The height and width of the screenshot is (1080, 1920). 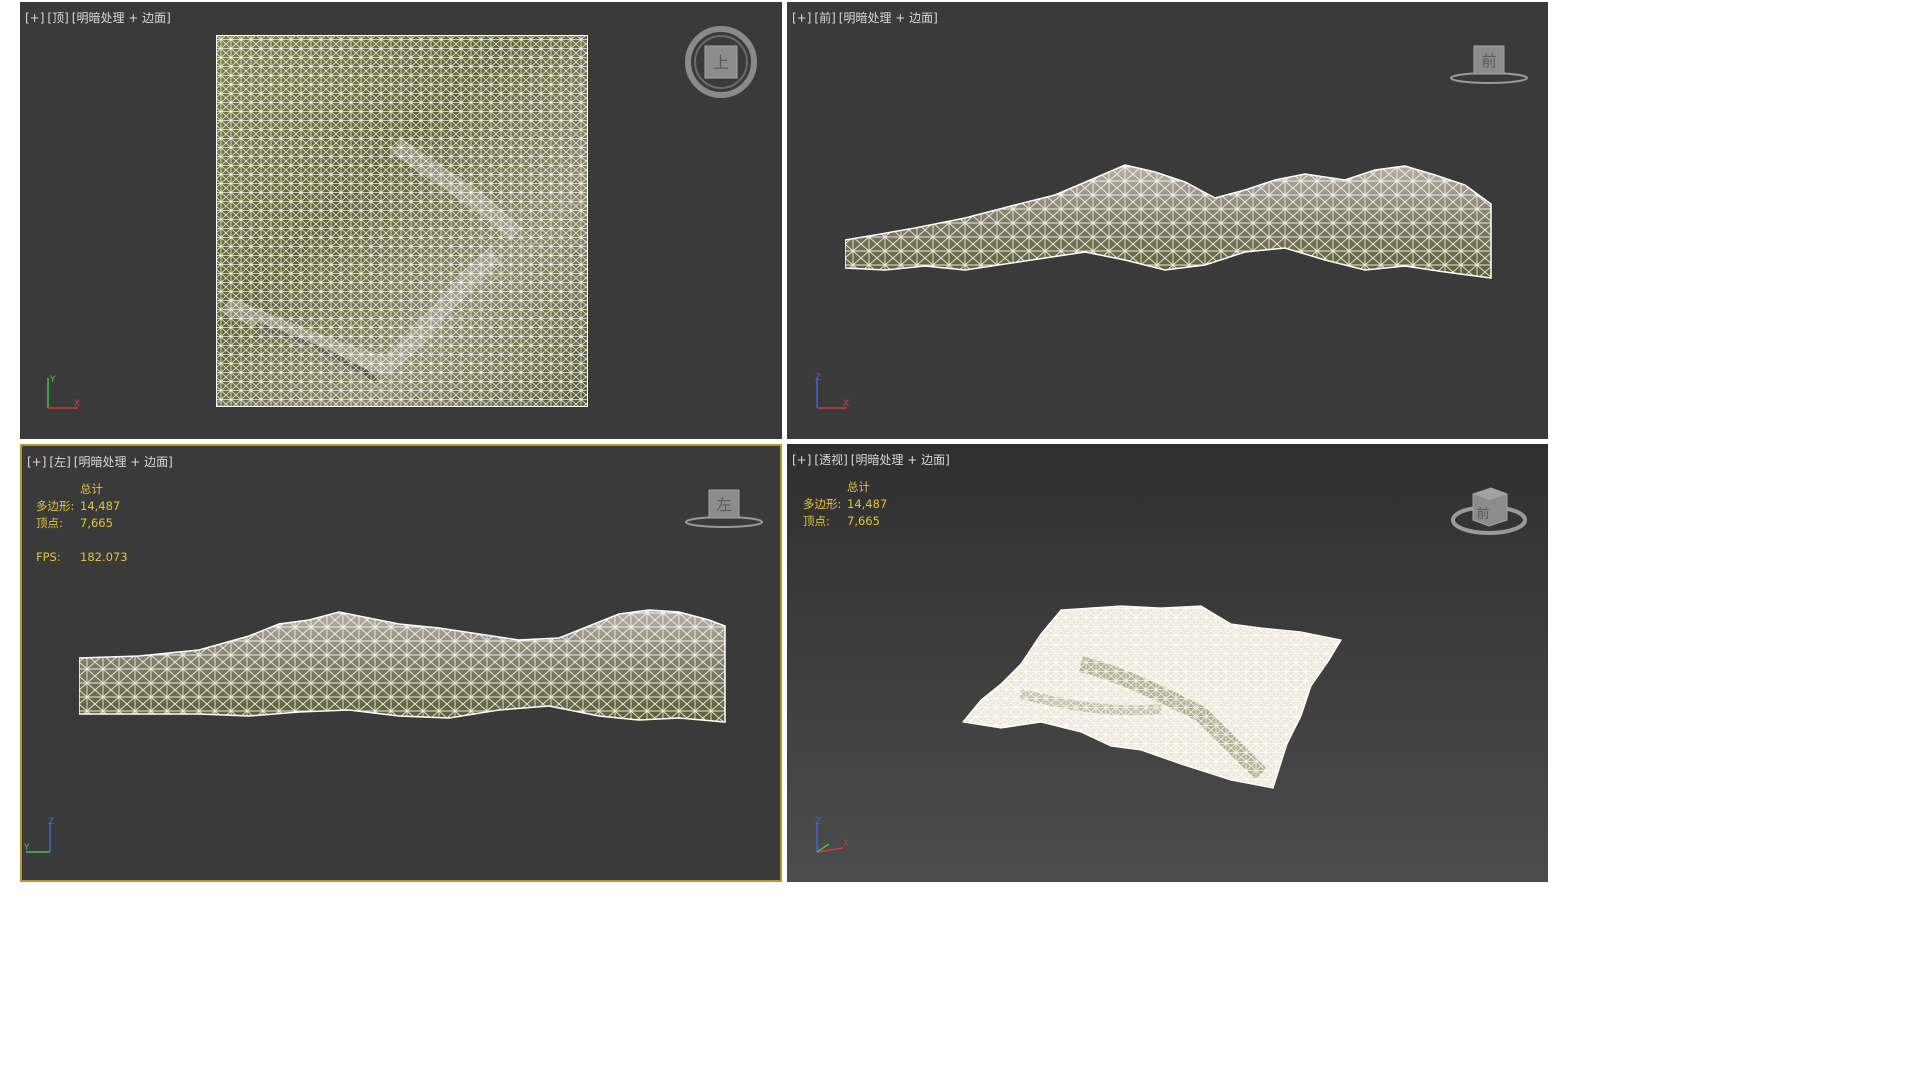 I want to click on stats-overlay: 总计 多边形: 14,487 顶点: 7,665 FPS: 182.073, so click(x=82, y=523).